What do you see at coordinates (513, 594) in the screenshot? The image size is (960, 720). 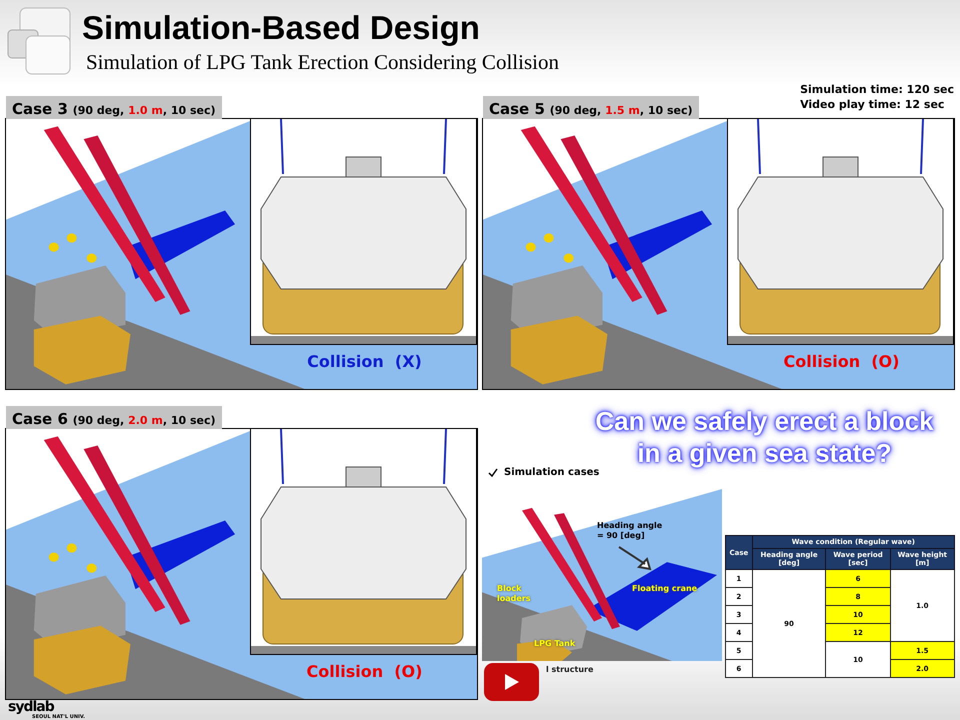 I see `annotation-label: Block loaders` at bounding box center [513, 594].